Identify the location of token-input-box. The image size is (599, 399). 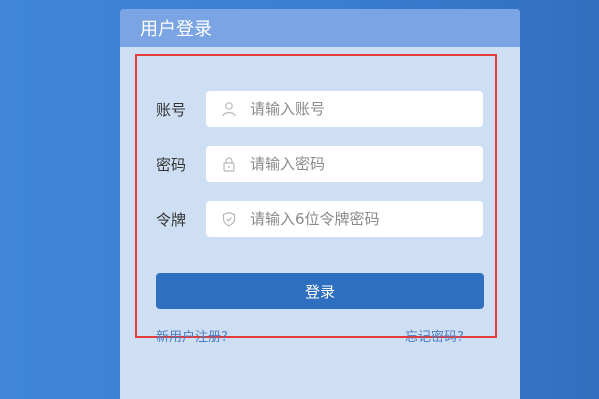
(344, 219).